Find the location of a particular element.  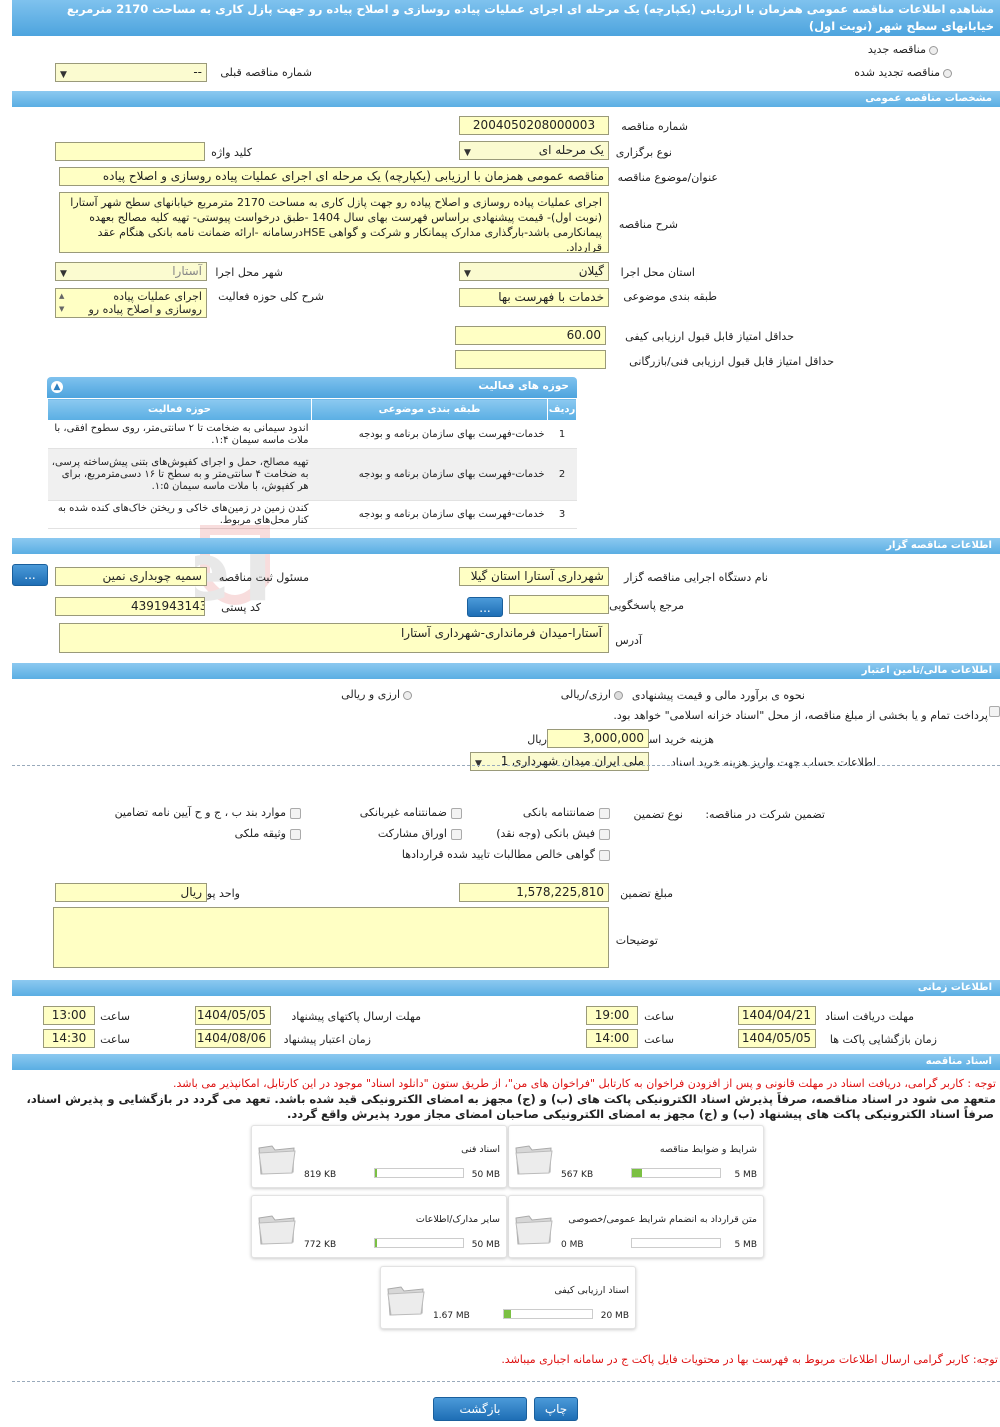

chevron-down-icon: ▼ is located at coordinates (63, 75).